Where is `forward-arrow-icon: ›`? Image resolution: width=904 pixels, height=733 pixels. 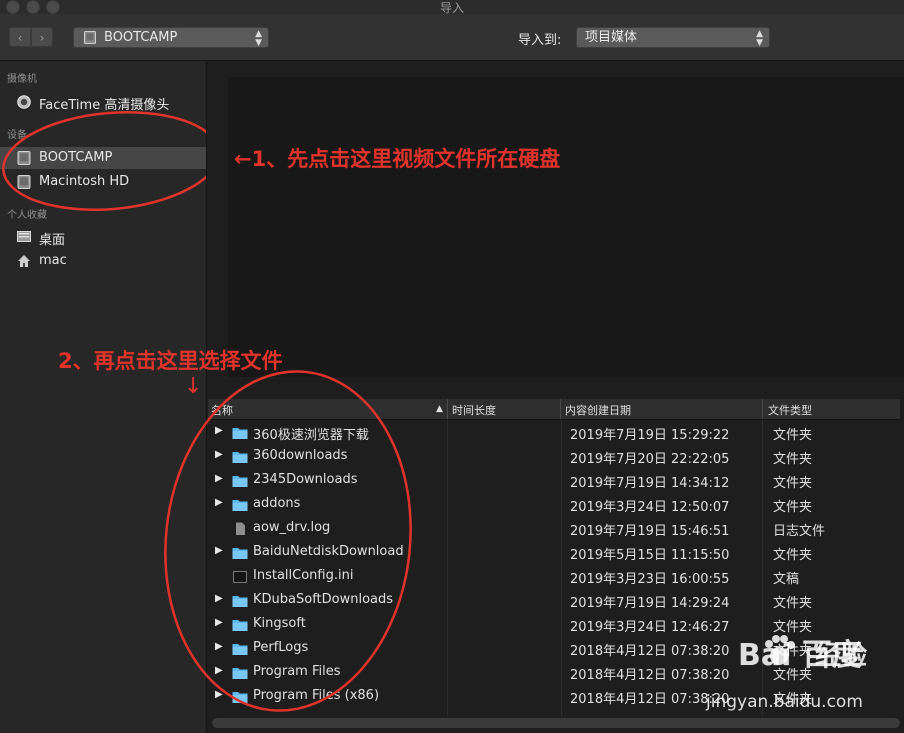 forward-arrow-icon: › is located at coordinates (42, 38).